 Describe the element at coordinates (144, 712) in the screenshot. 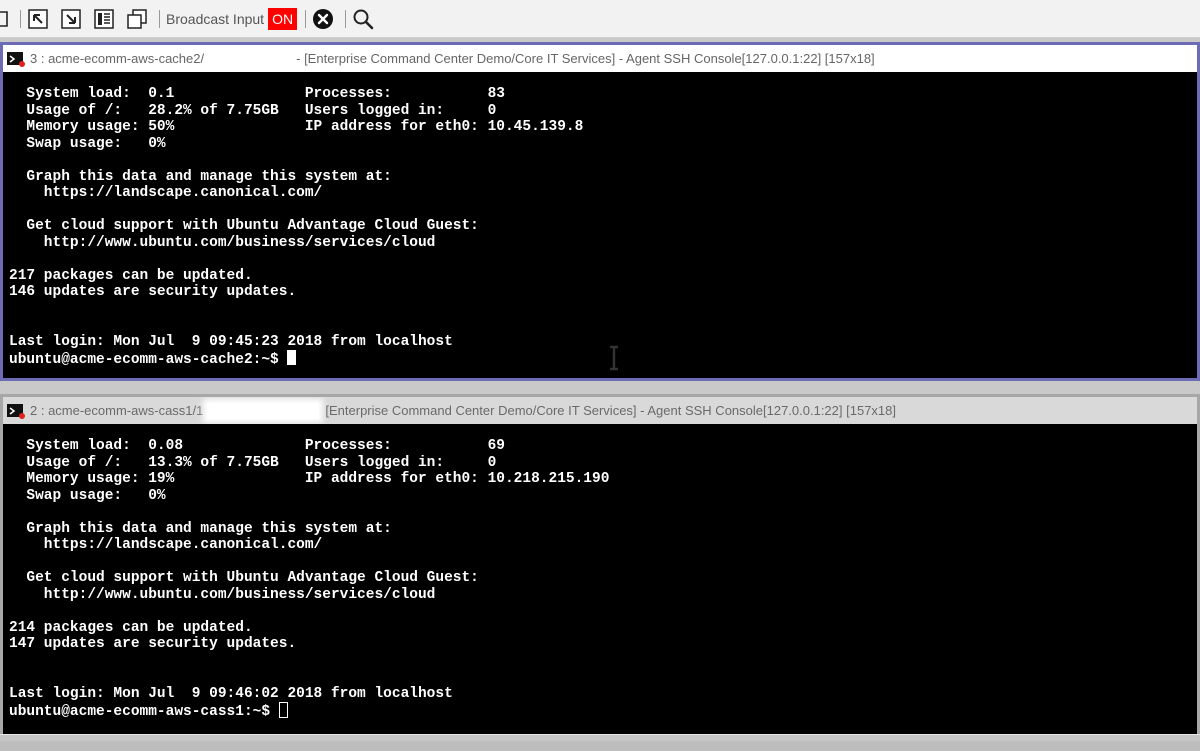

I see `shell-prompt: ubuntu@acme-ecomm-aws-cass1:~$` at that location.